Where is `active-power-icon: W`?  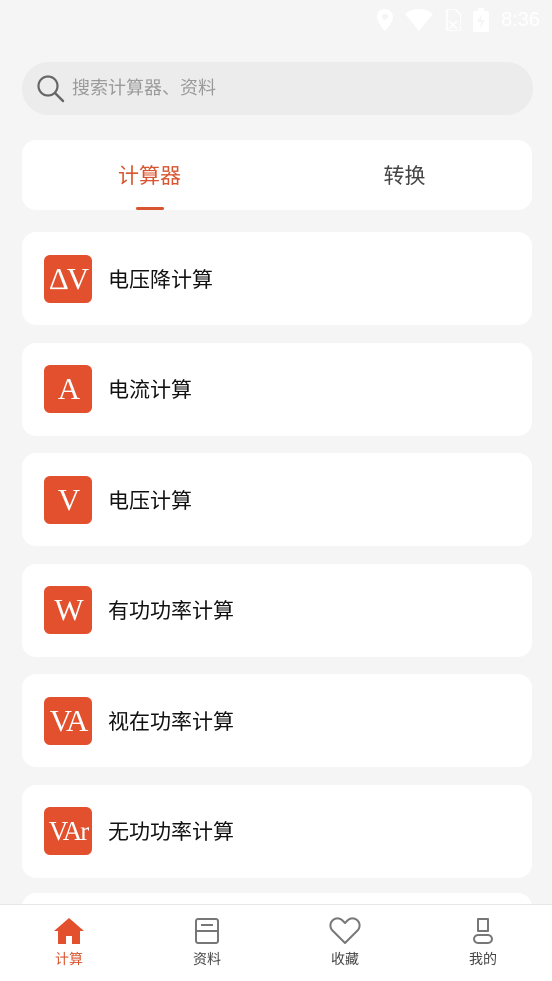 active-power-icon: W is located at coordinates (68, 610).